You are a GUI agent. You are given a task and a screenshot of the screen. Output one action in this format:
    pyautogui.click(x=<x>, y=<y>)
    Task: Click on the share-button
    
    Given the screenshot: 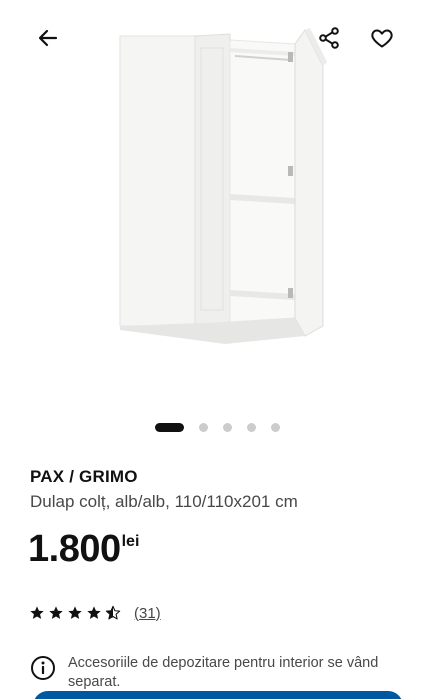 What is the action you would take?
    pyautogui.click(x=329, y=38)
    